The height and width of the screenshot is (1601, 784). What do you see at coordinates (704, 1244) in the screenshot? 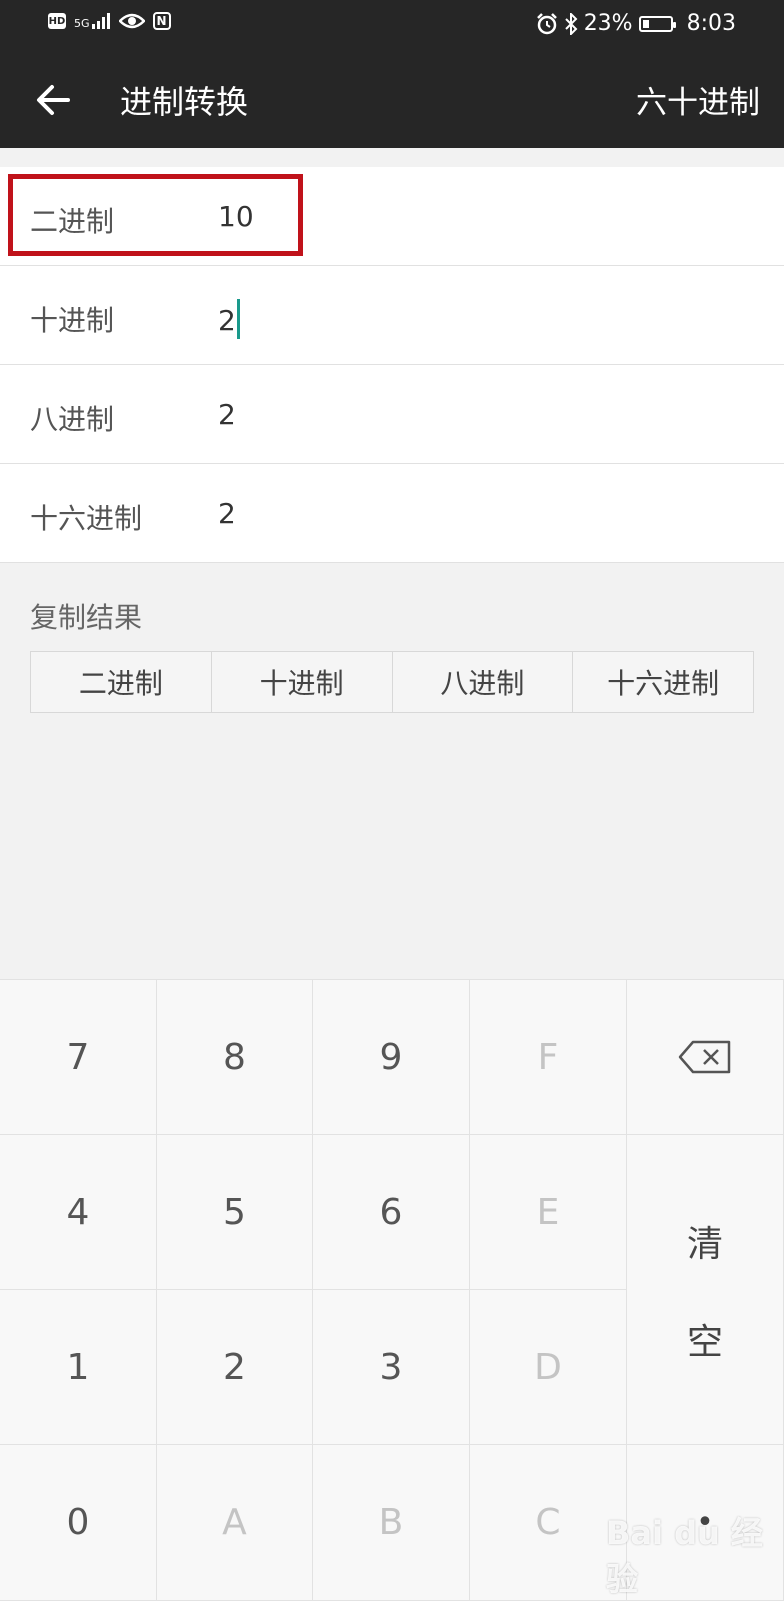
I see `clear-label-1: 清` at bounding box center [704, 1244].